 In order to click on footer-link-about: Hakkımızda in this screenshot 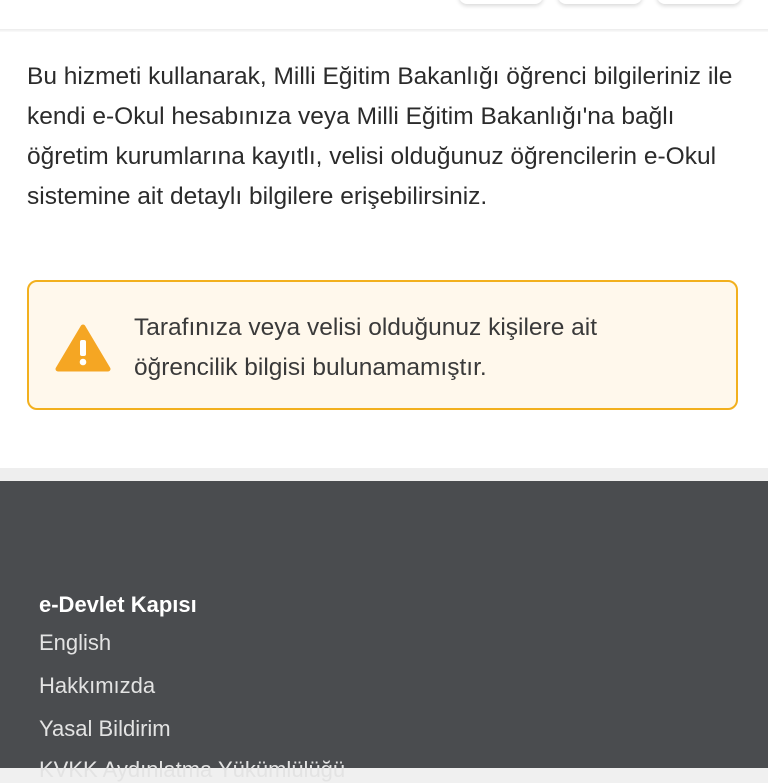, I will do `click(97, 686)`.